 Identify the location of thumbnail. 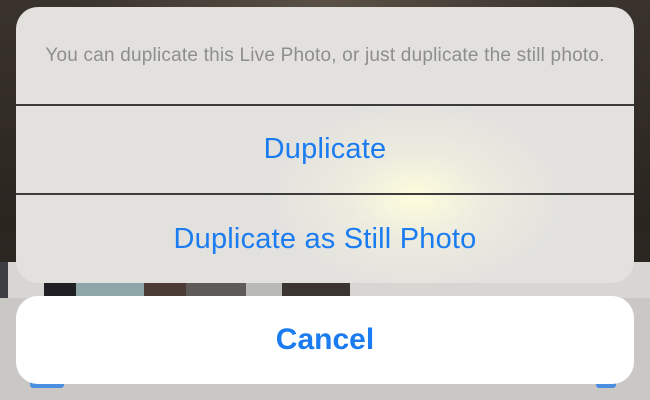
(4, 280).